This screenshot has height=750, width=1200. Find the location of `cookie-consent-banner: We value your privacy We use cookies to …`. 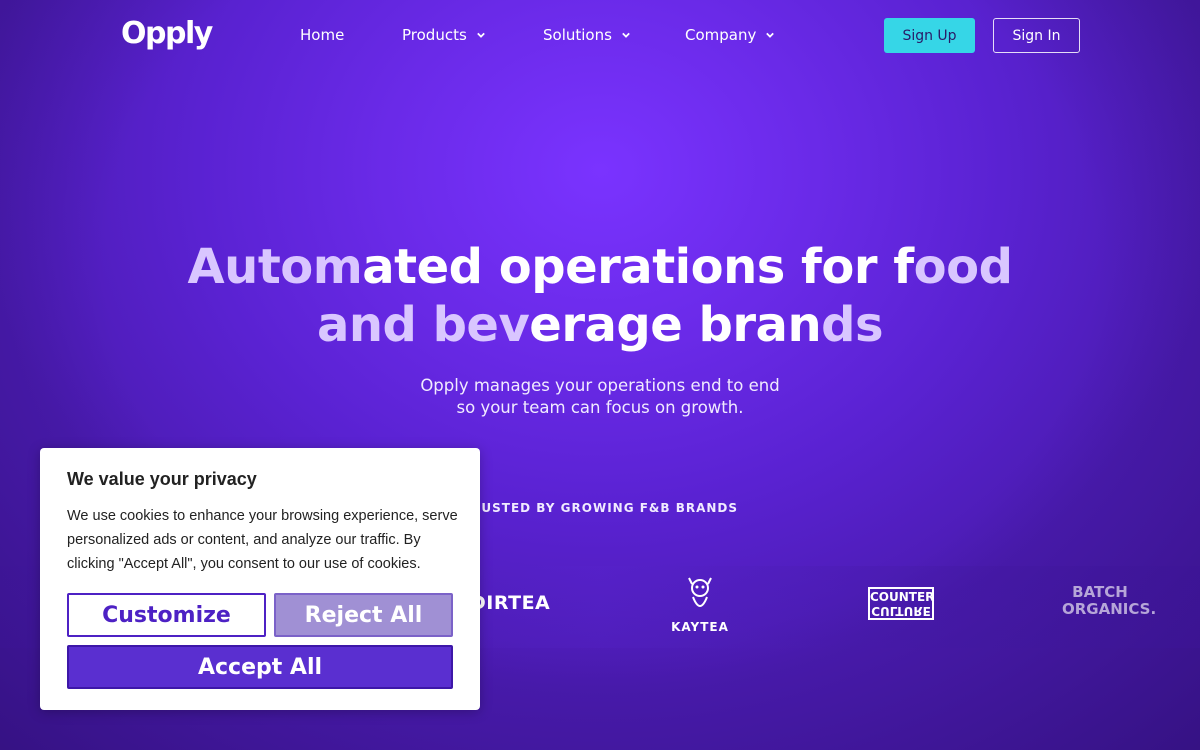

cookie-consent-banner: We value your privacy We use cookies to … is located at coordinates (260, 579).